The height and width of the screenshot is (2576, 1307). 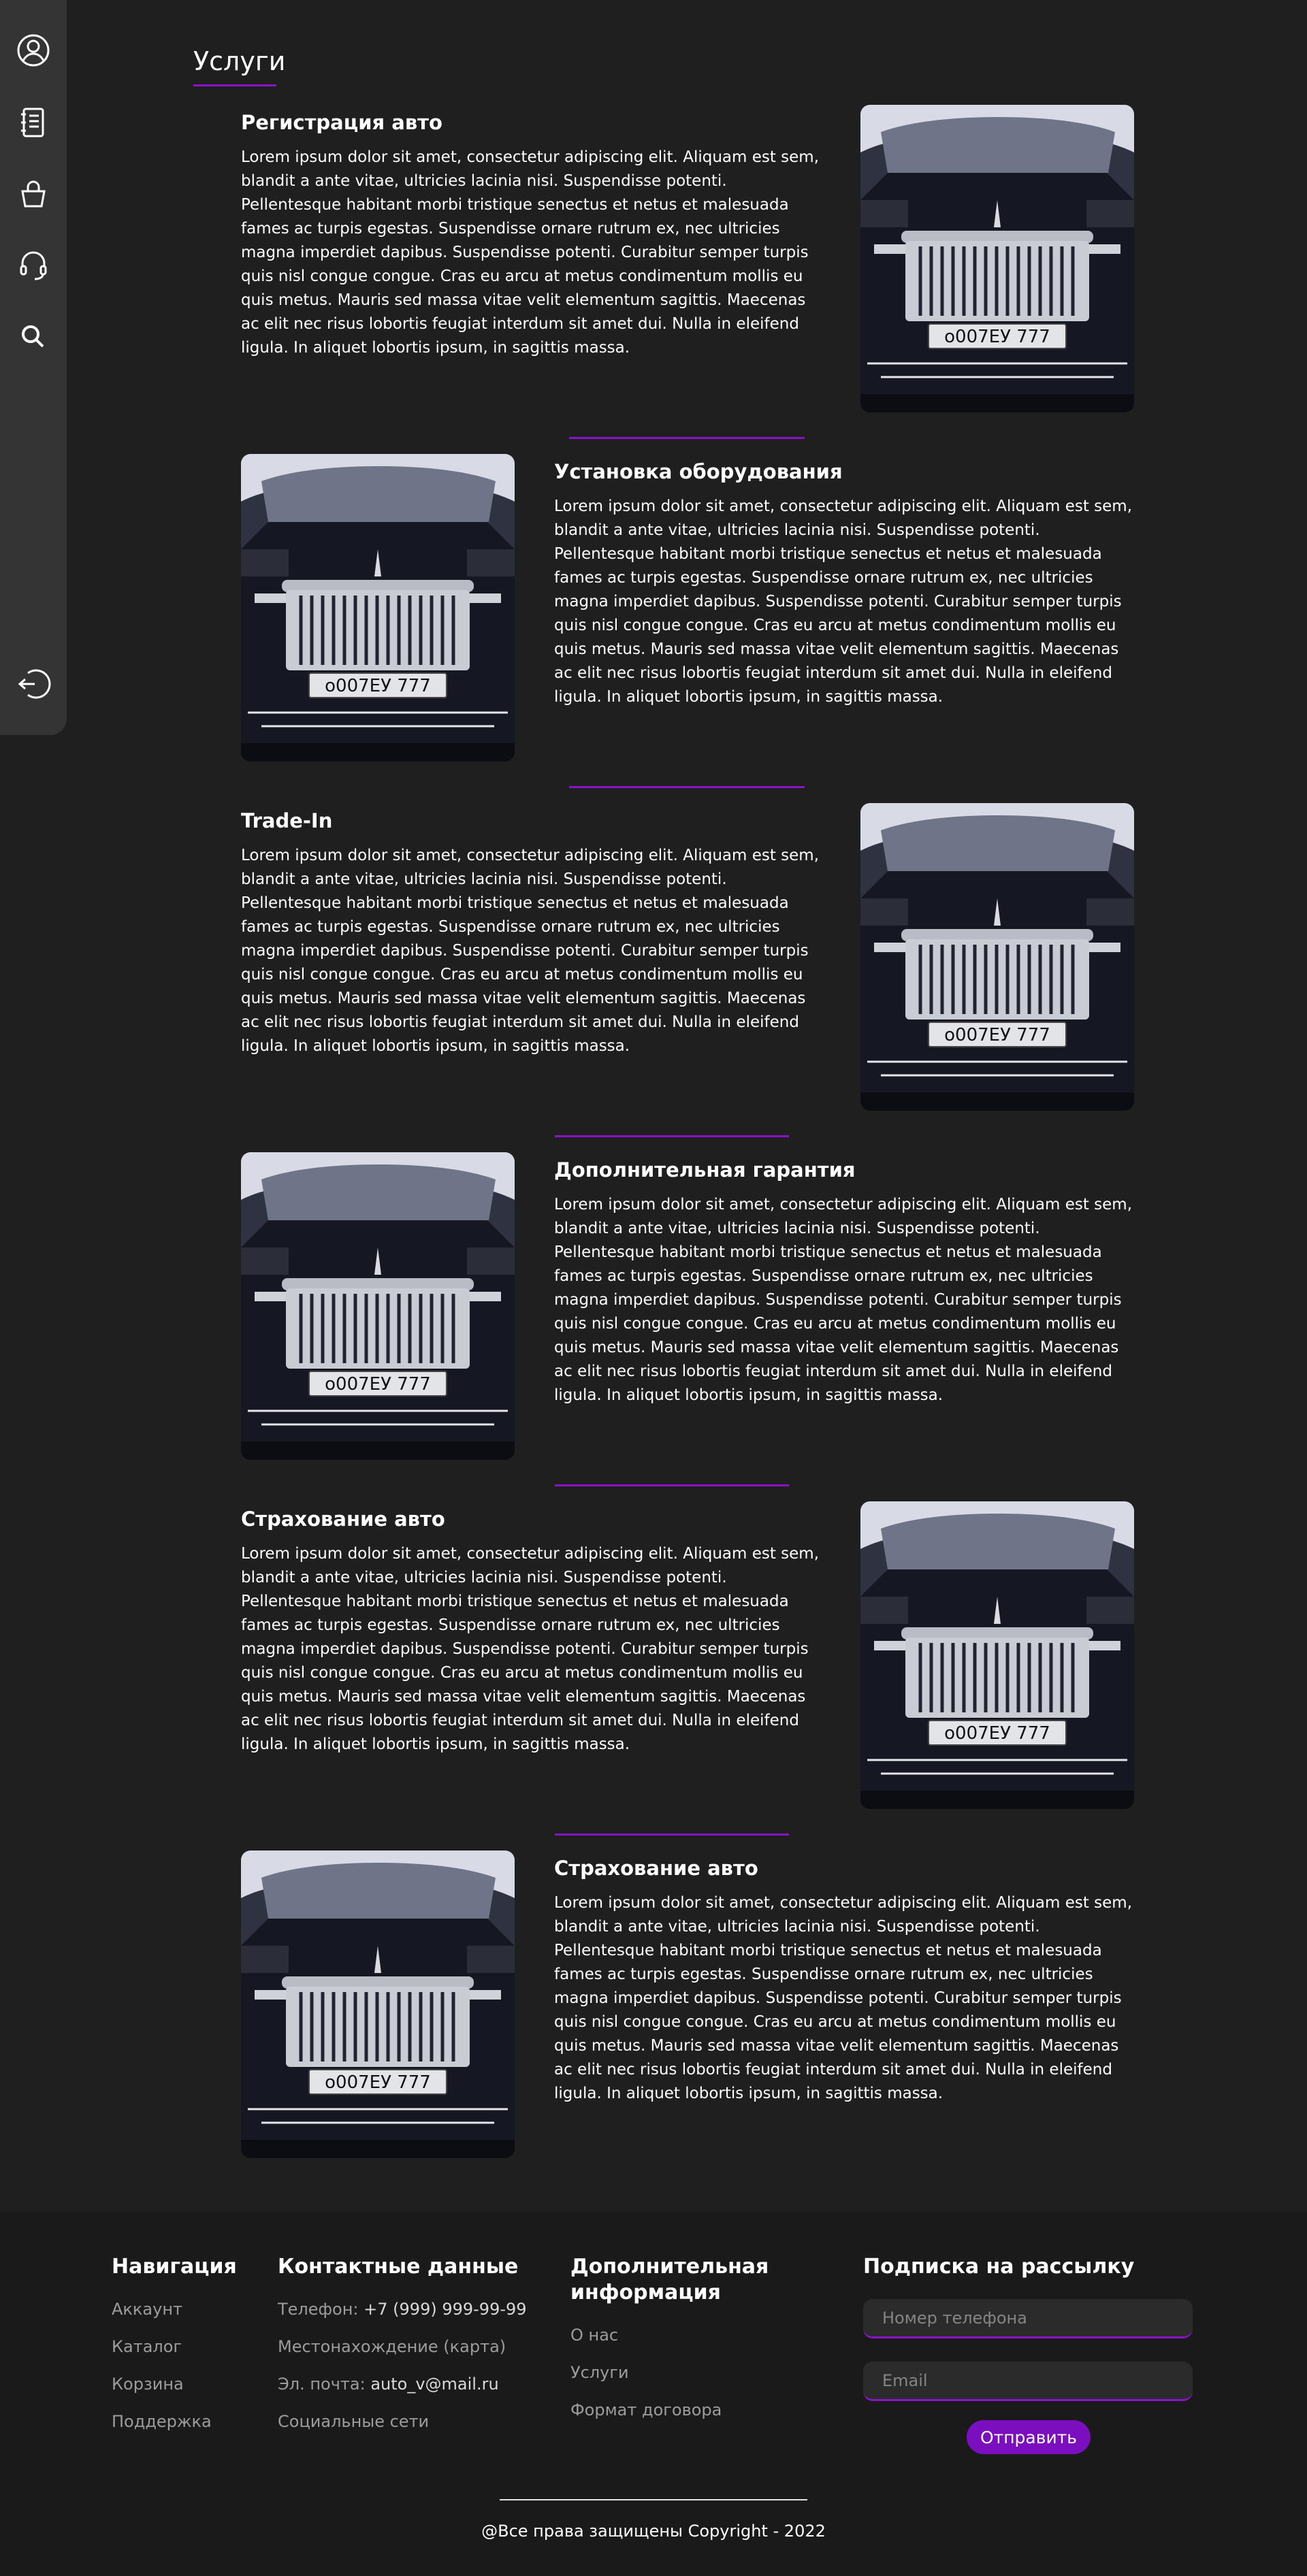 I want to click on footer-link-account: Аккаунт, so click(x=175, y=2309).